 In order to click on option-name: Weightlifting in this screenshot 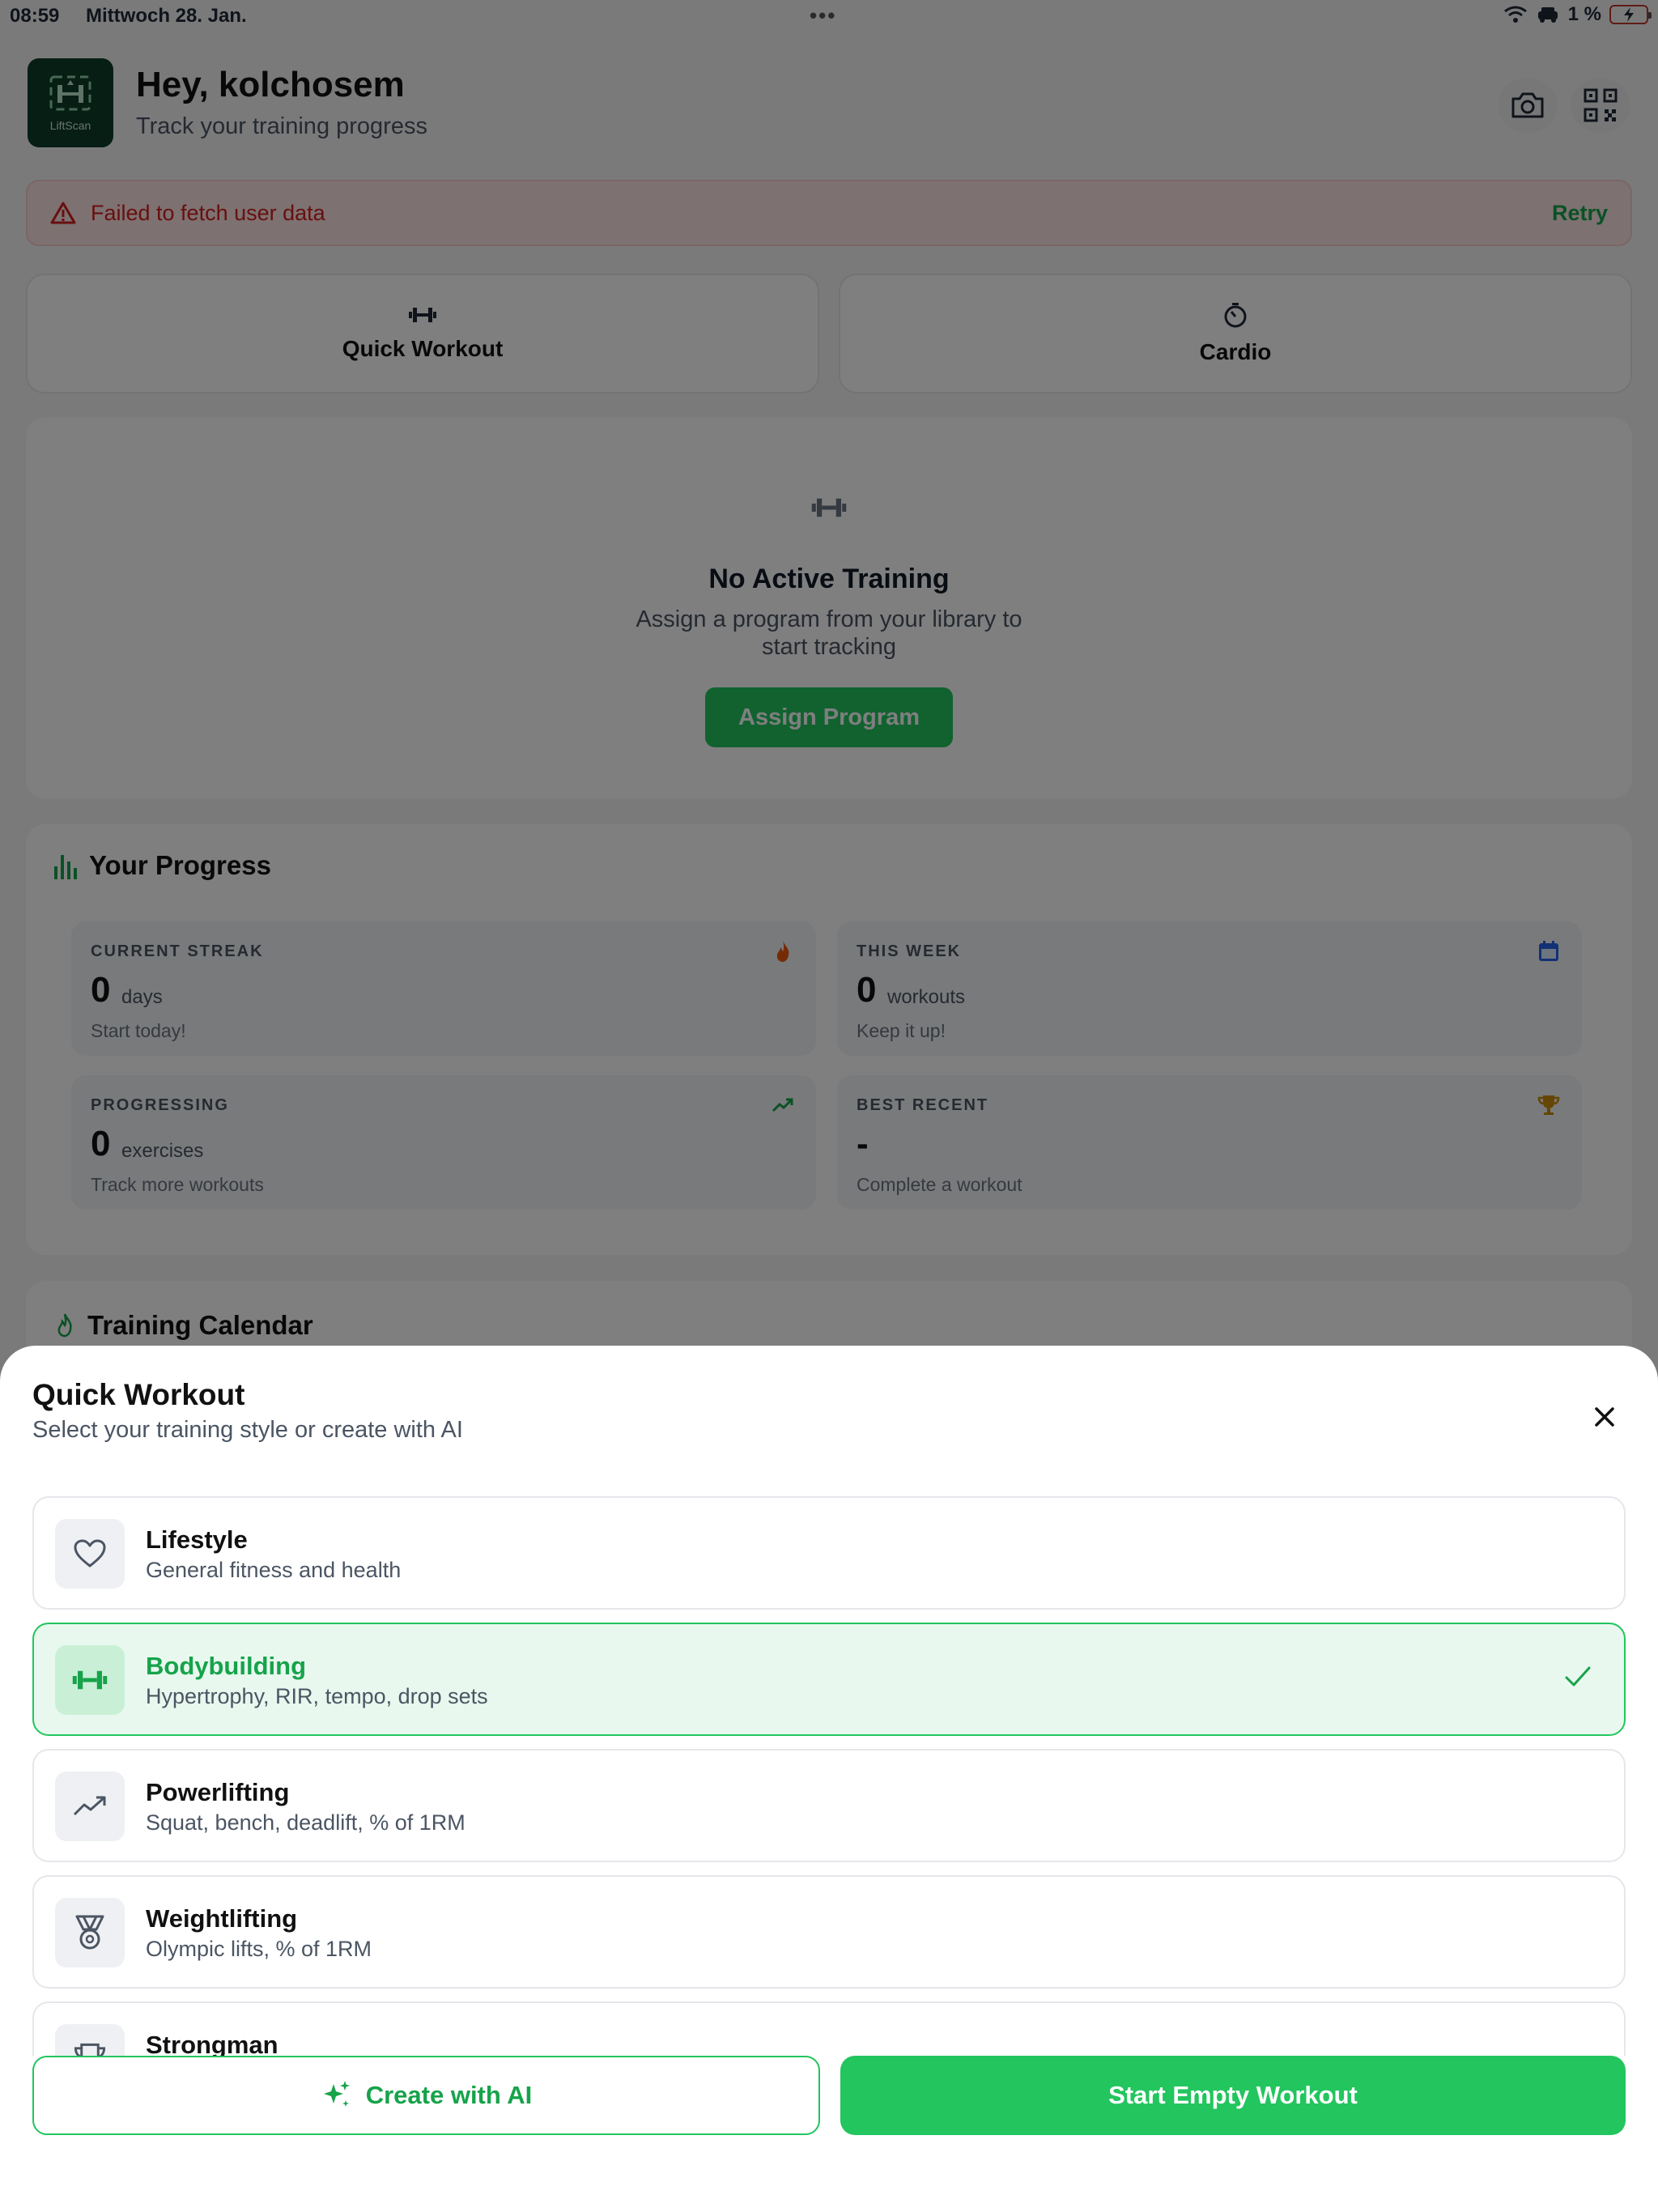, I will do `click(222, 1919)`.